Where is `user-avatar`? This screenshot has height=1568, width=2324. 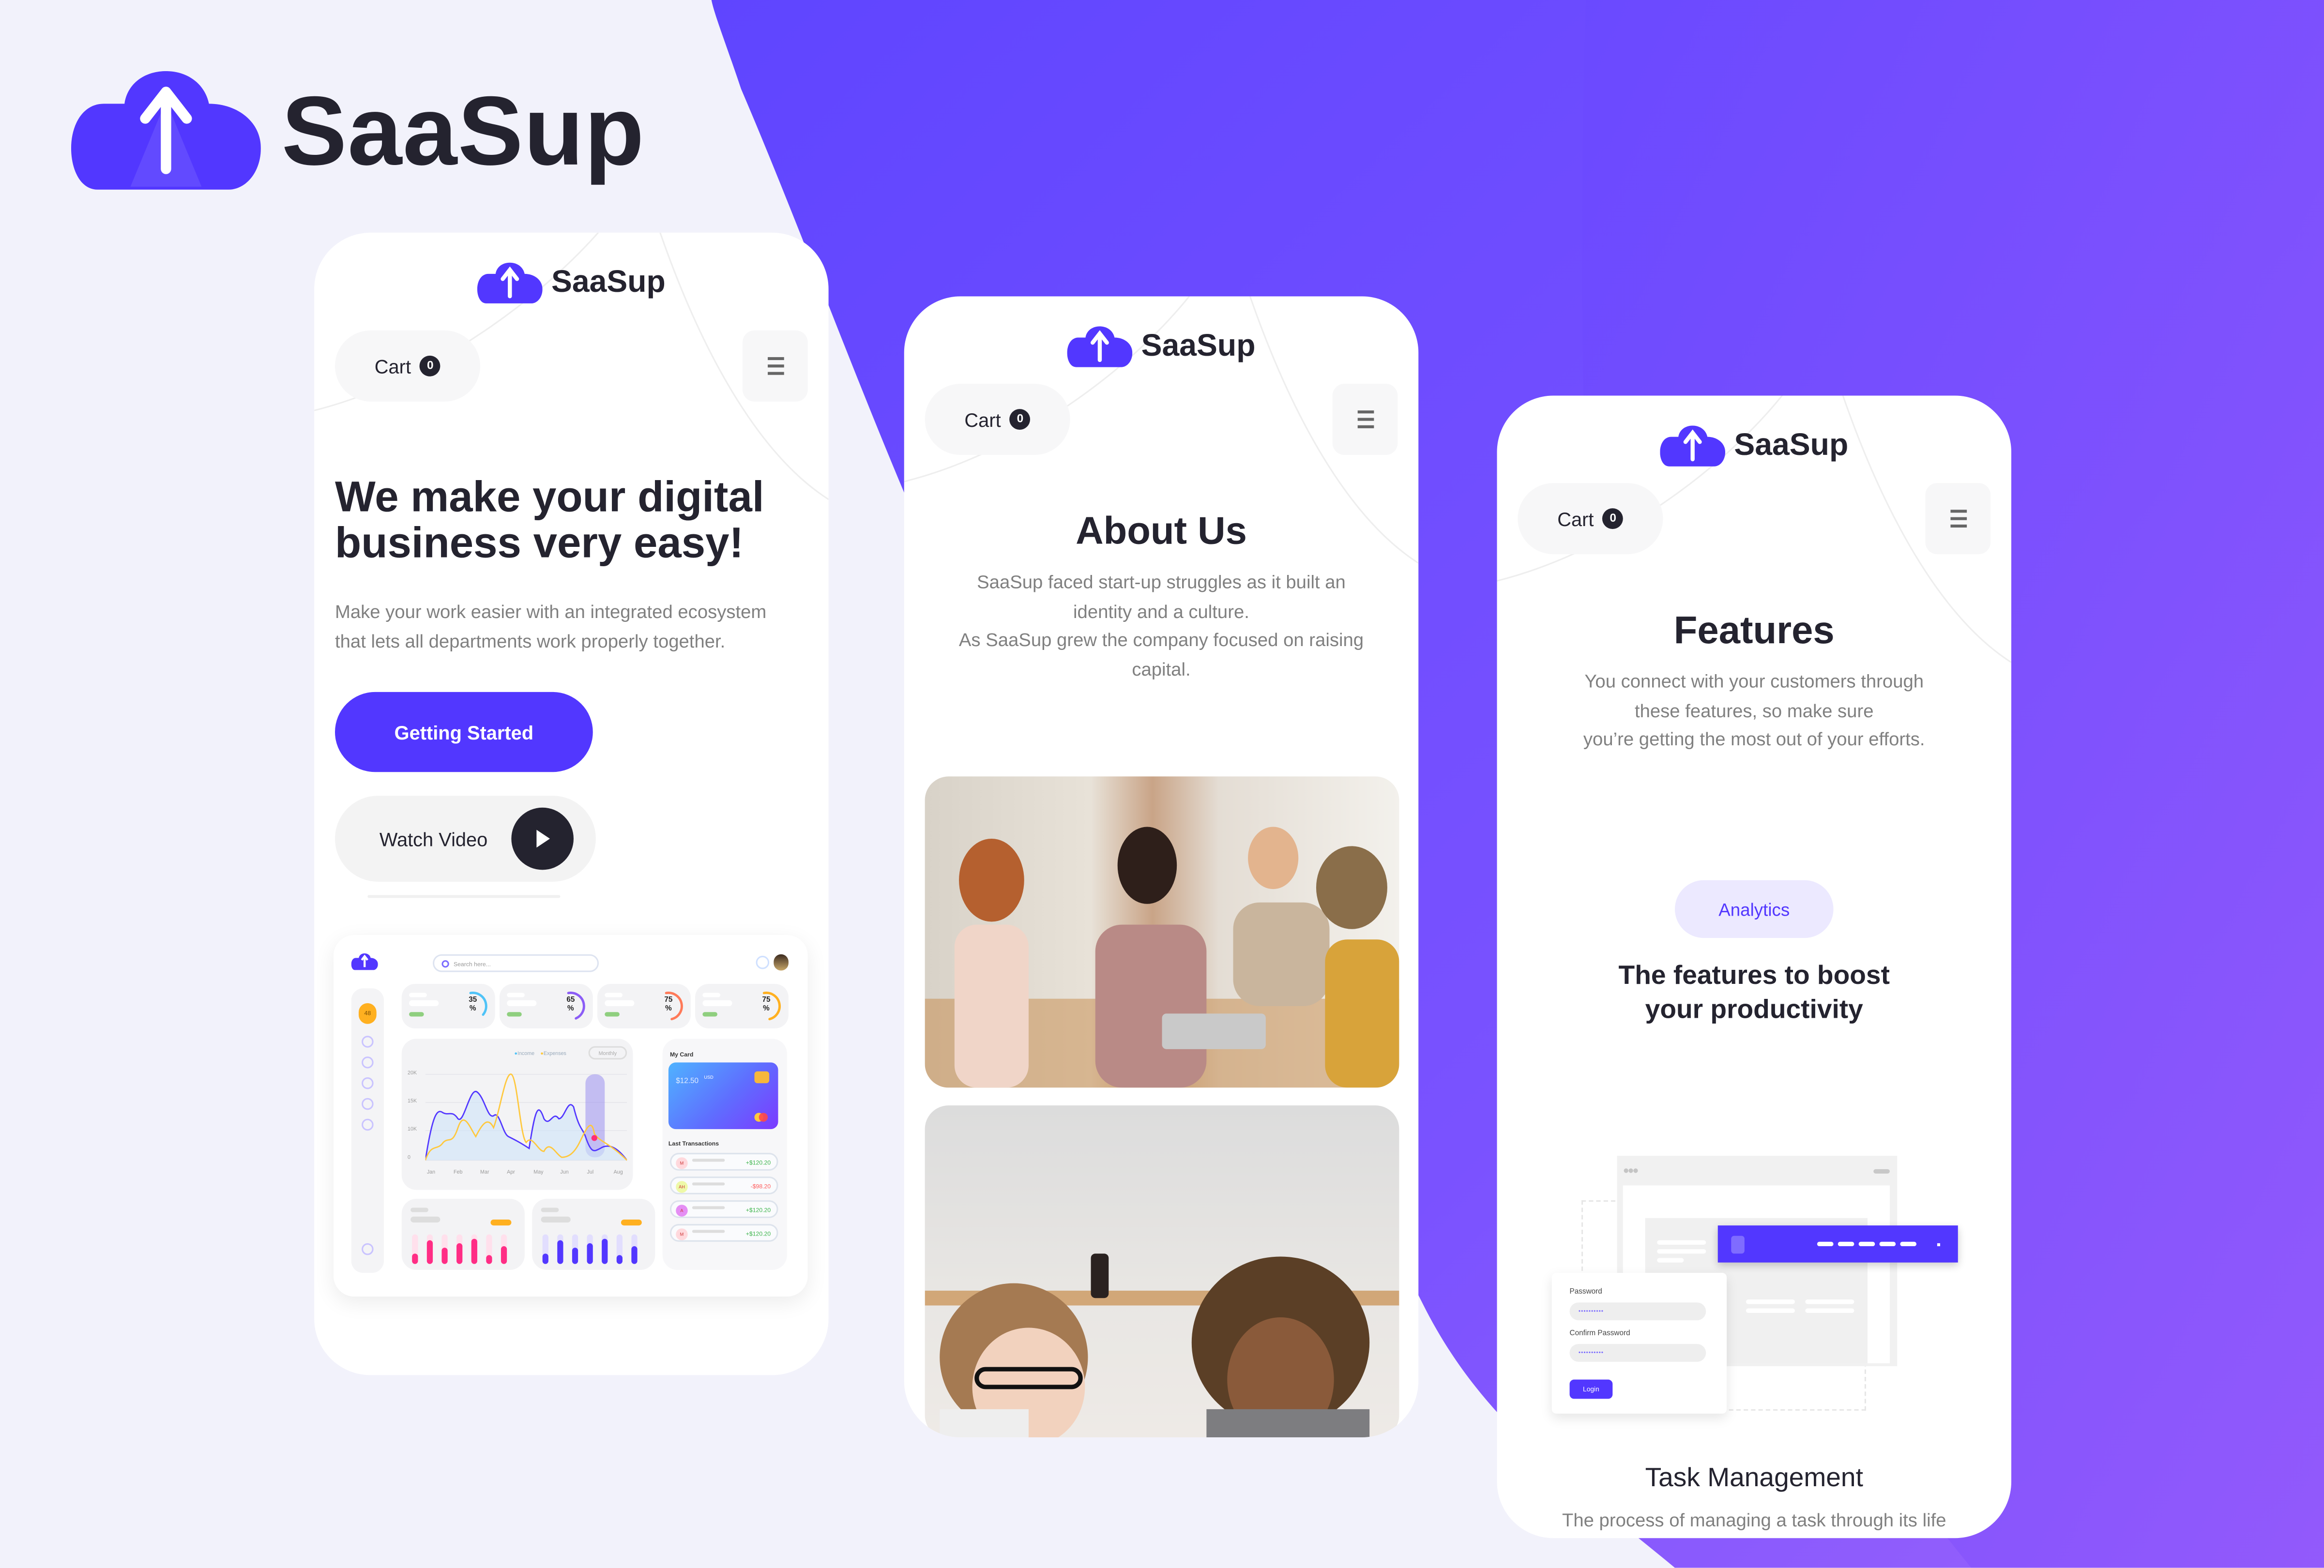 user-avatar is located at coordinates (781, 962).